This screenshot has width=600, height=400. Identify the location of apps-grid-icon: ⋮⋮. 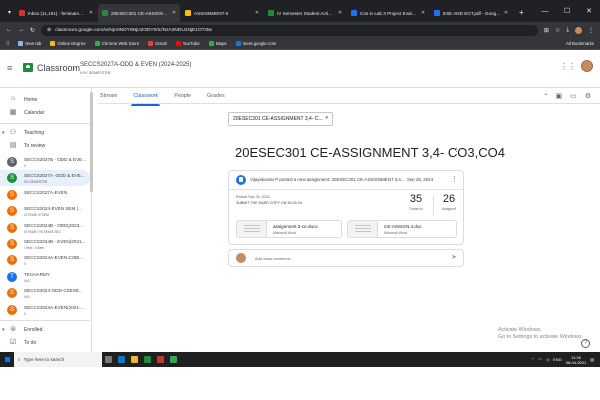
(568, 66).